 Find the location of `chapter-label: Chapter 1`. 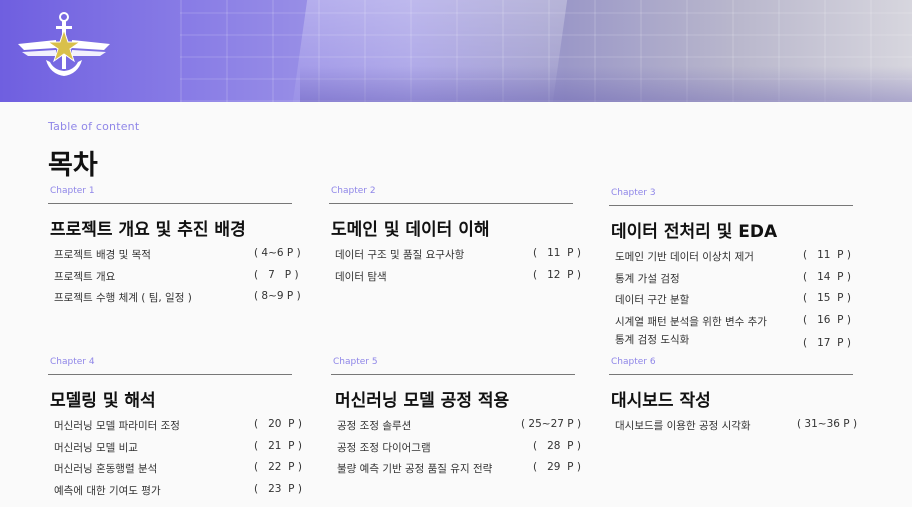

chapter-label: Chapter 1 is located at coordinates (72, 191).